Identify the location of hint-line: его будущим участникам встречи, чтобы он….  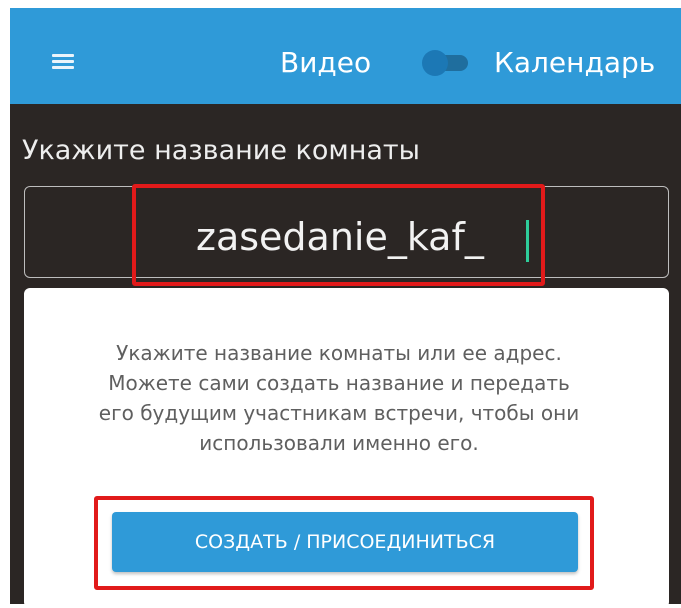
(339, 413).